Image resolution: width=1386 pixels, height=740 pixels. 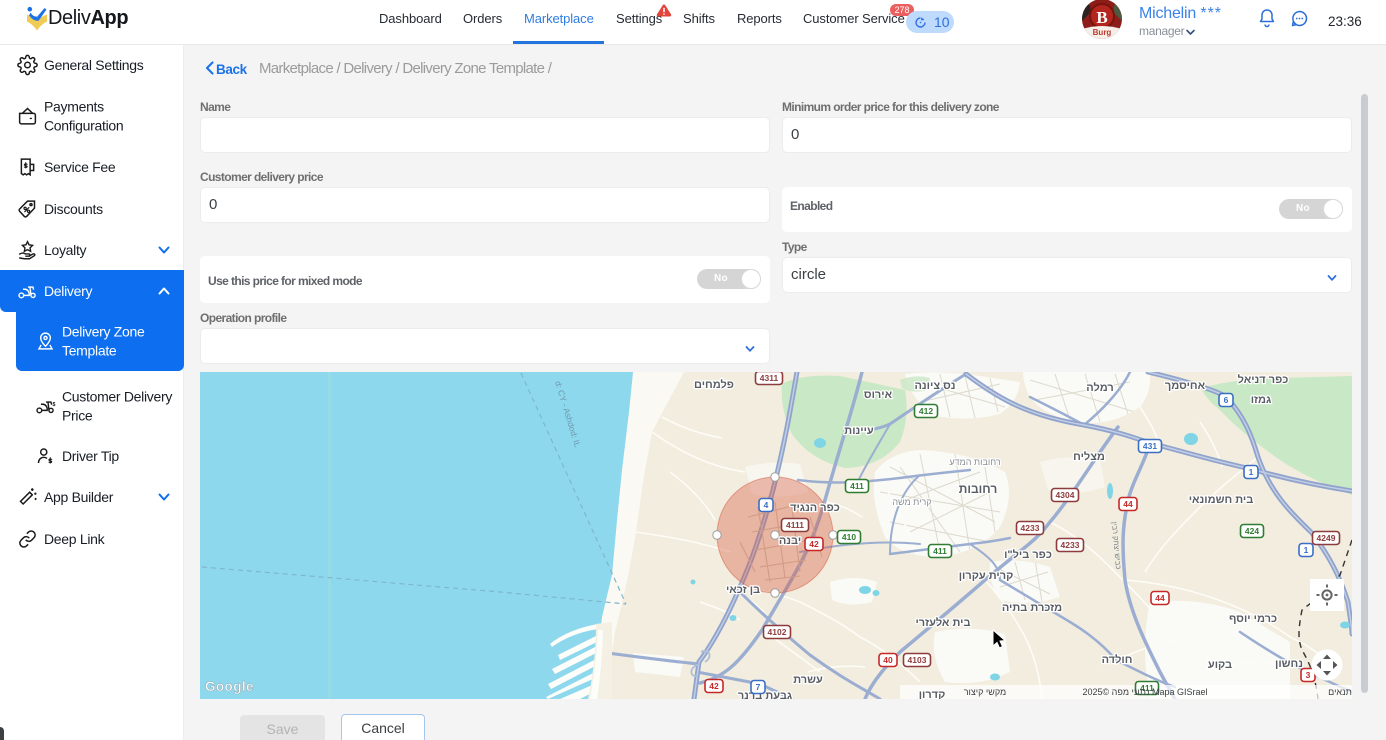 I want to click on svg-text: פלמחים, so click(x=714, y=384).